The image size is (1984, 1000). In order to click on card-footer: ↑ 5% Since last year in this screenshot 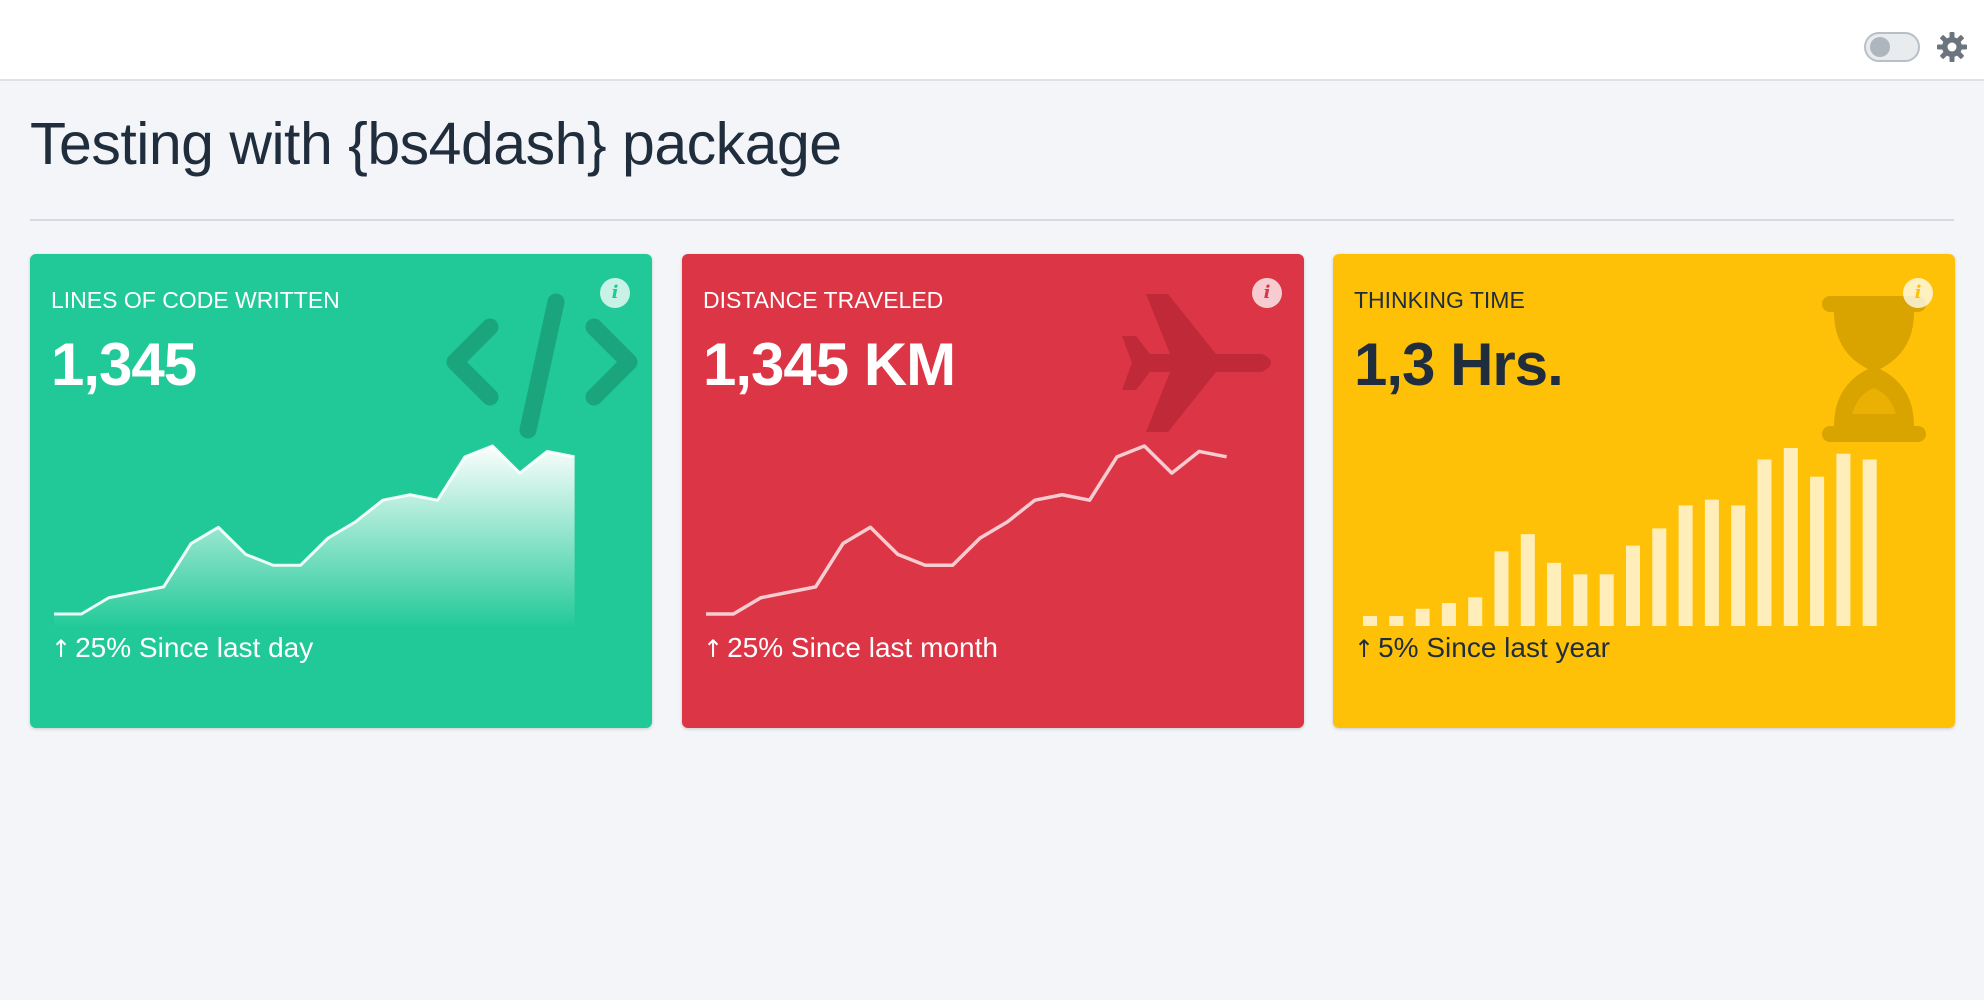, I will do `click(1482, 648)`.